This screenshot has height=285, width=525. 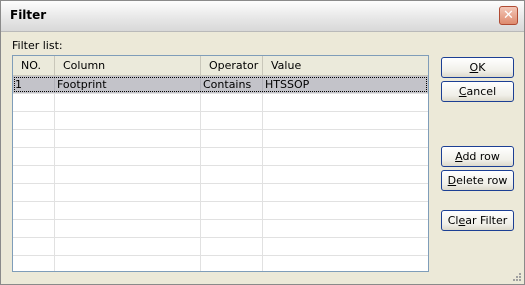 I want to click on clear-filter-label: ar Filter, so click(x=486, y=220).